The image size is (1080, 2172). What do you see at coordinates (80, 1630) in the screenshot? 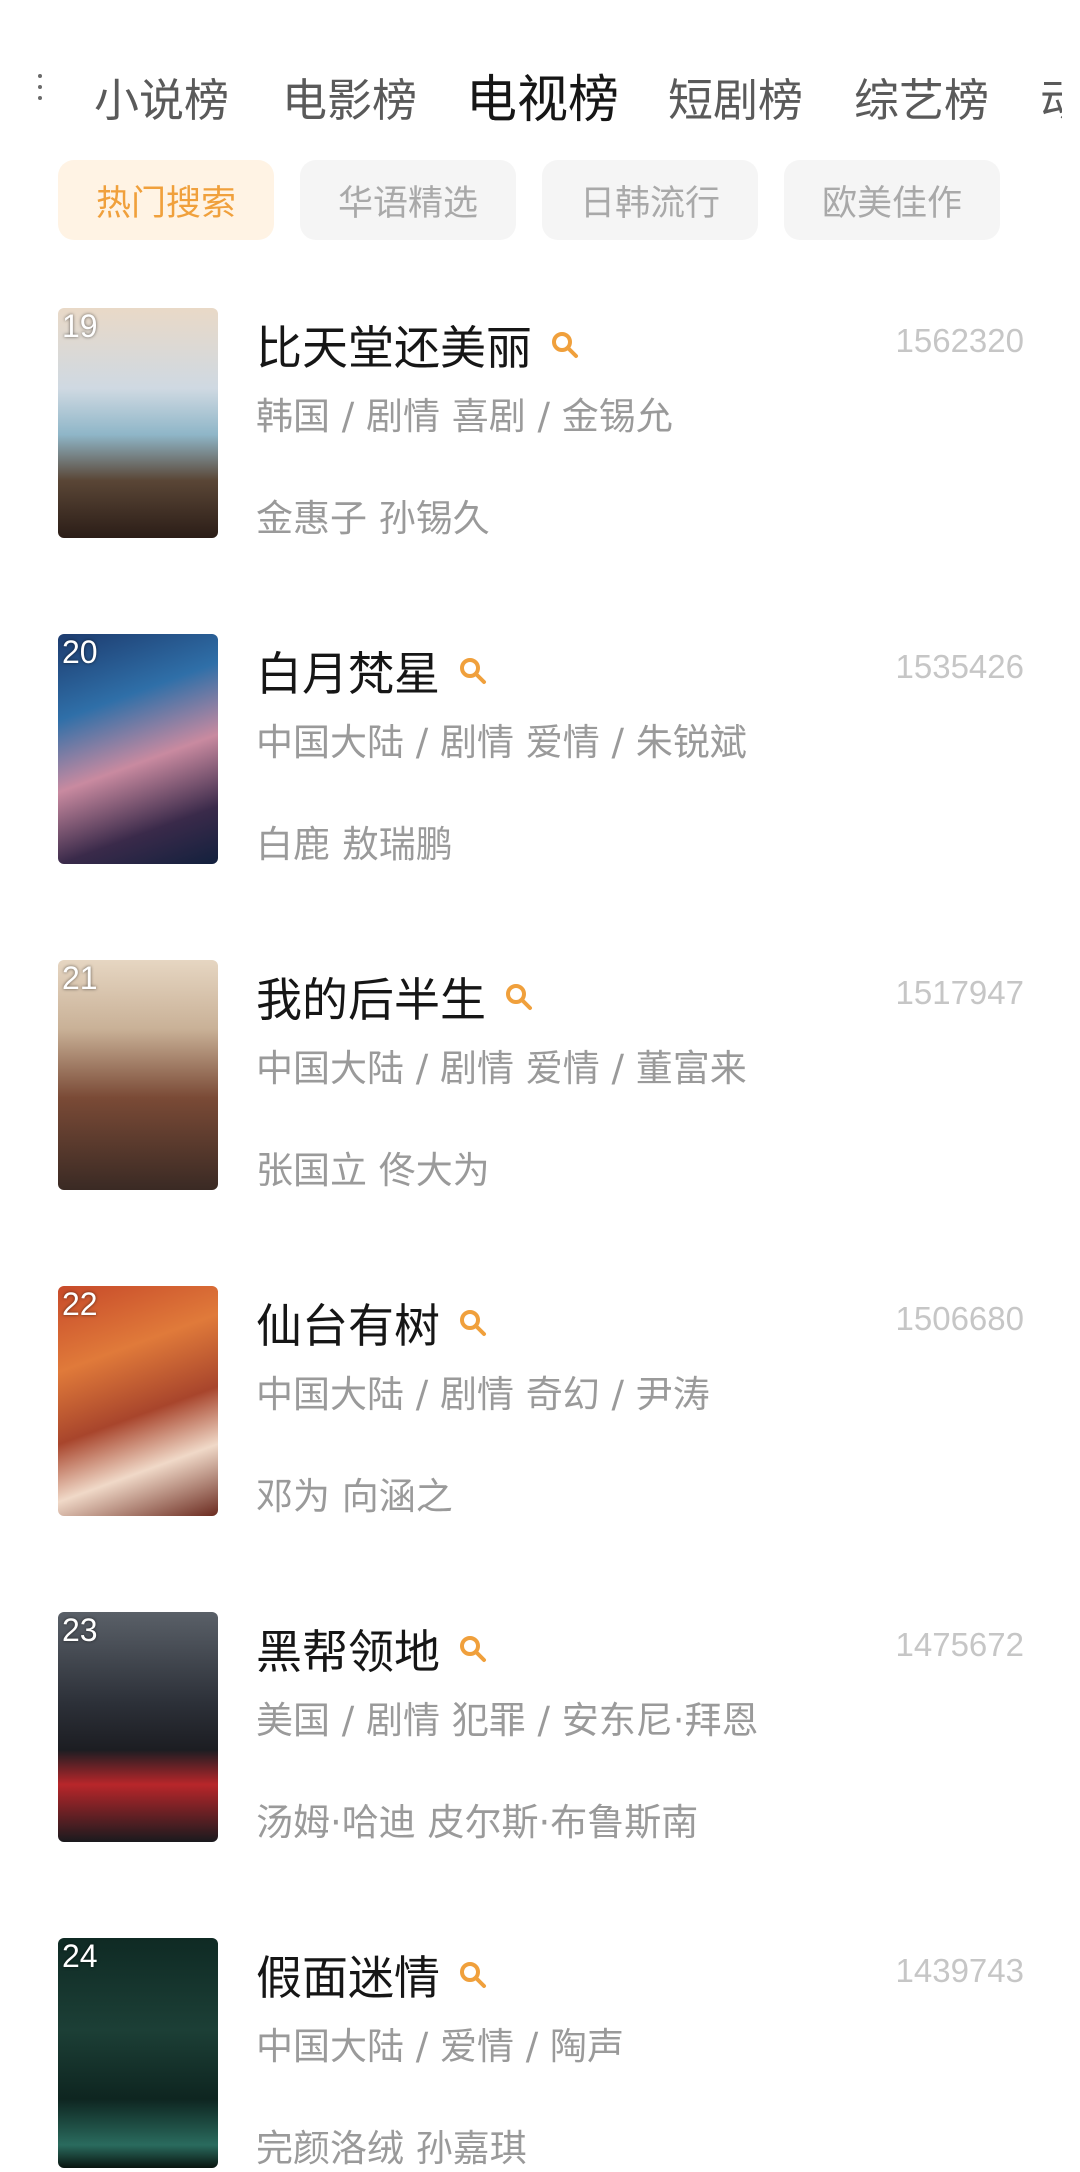
I see `rank-number: 23` at bounding box center [80, 1630].